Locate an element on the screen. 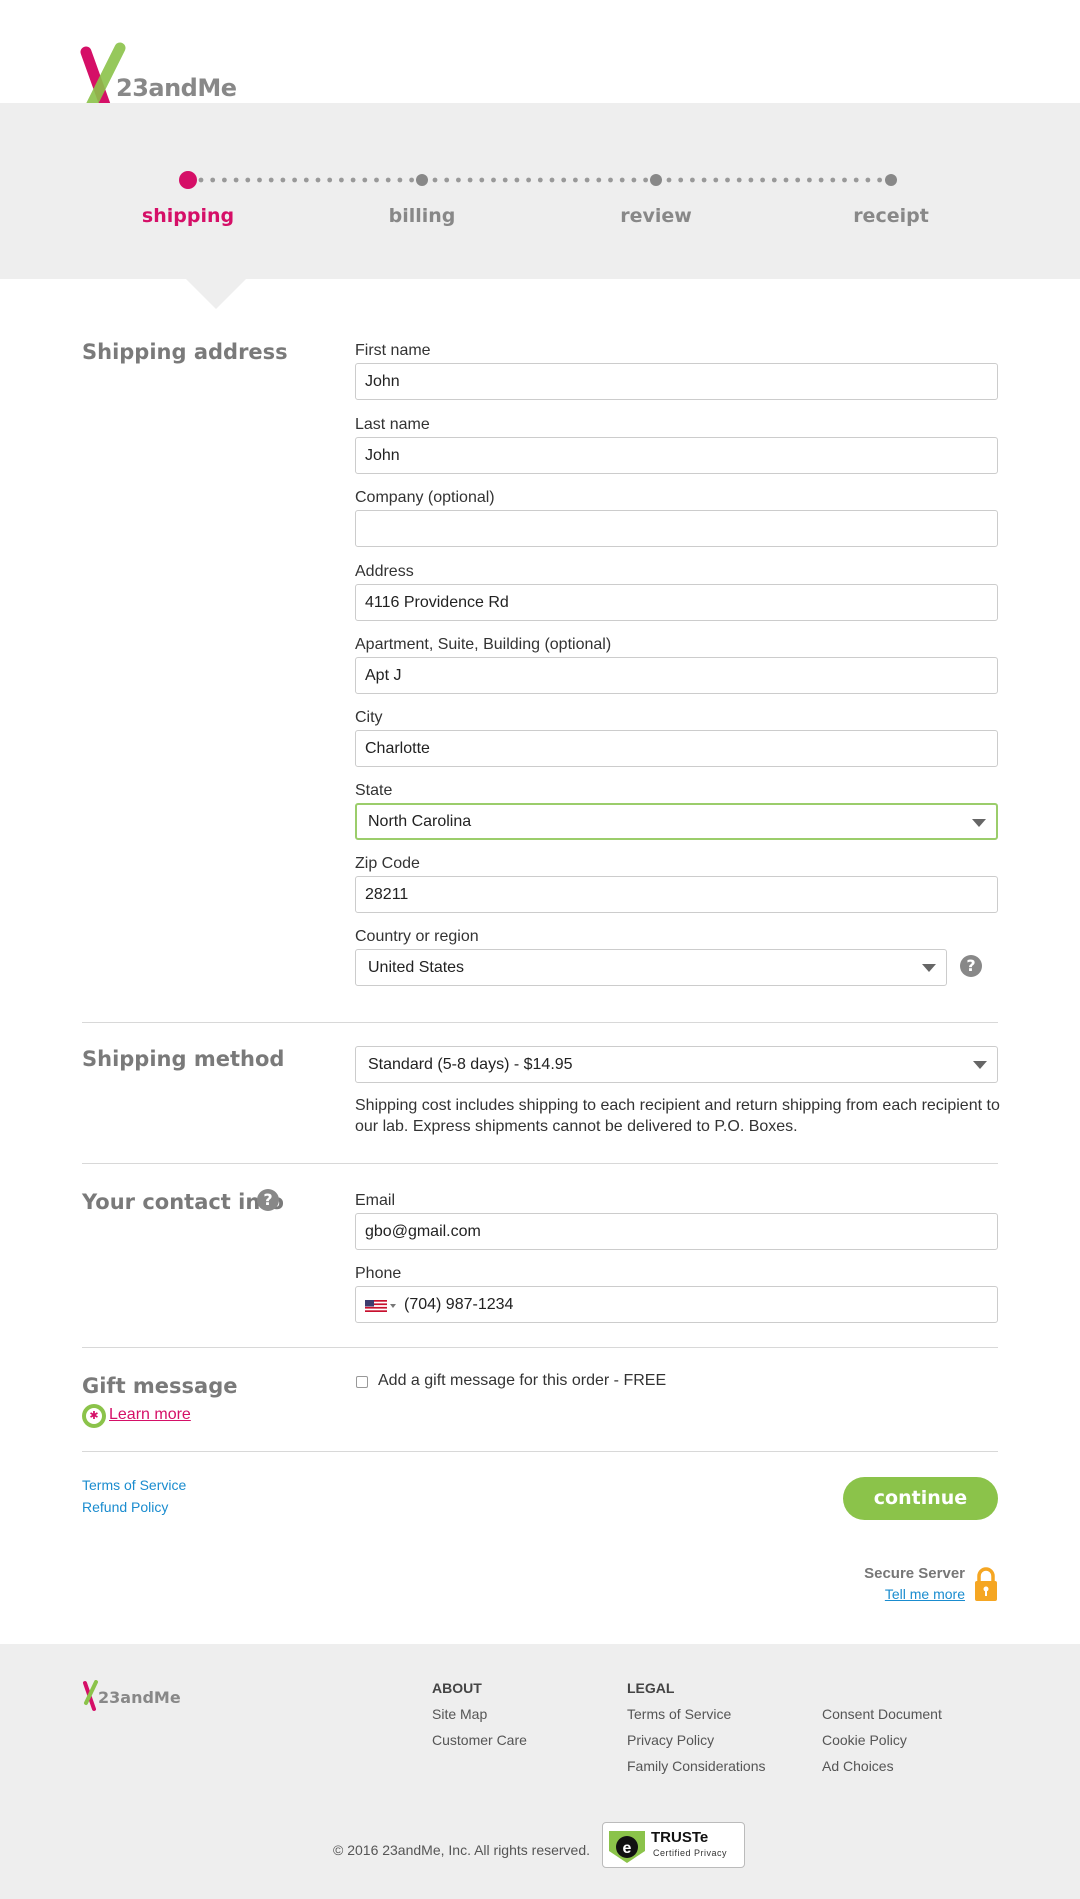 This screenshot has width=1080, height=1899. apartment-field is located at coordinates (676, 675).